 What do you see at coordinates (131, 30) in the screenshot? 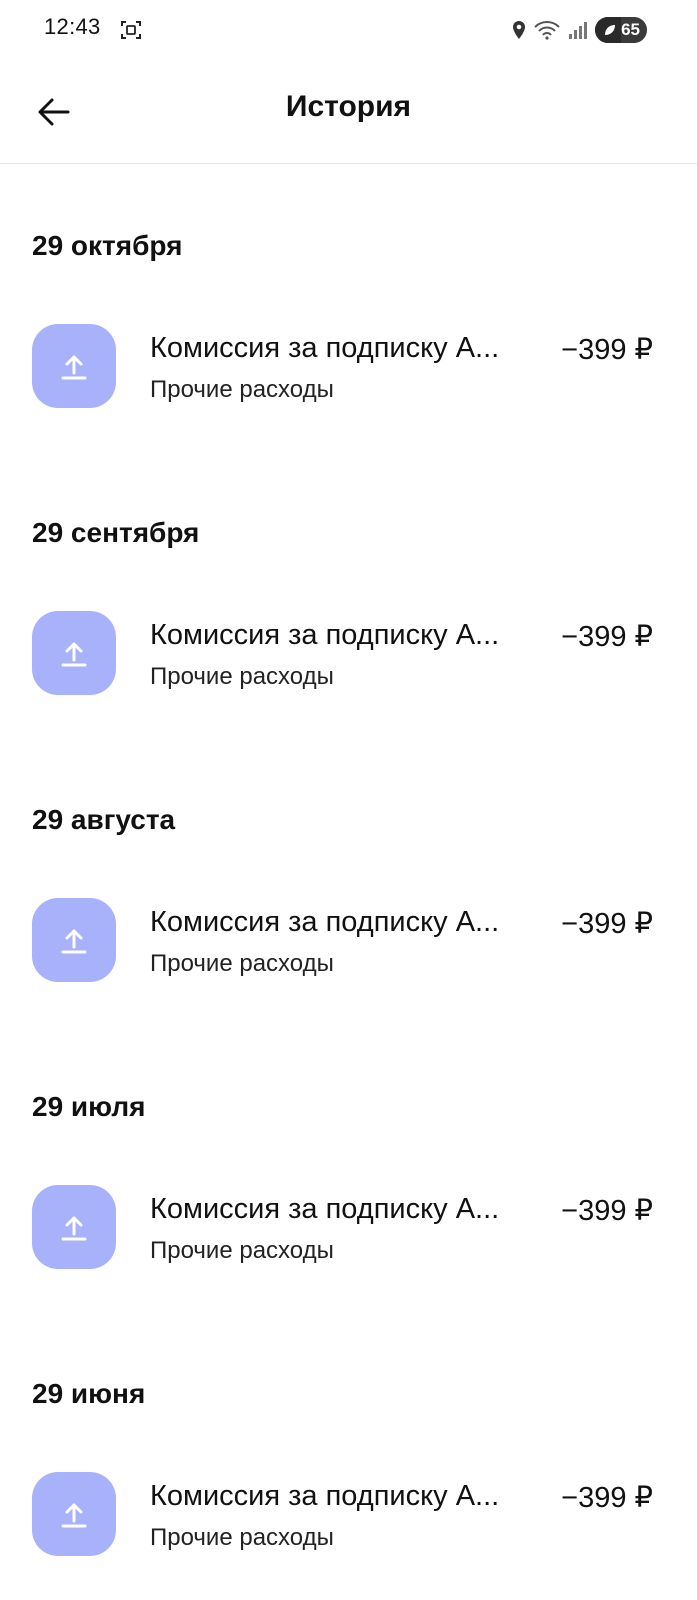
I see `screen-capture-icon` at bounding box center [131, 30].